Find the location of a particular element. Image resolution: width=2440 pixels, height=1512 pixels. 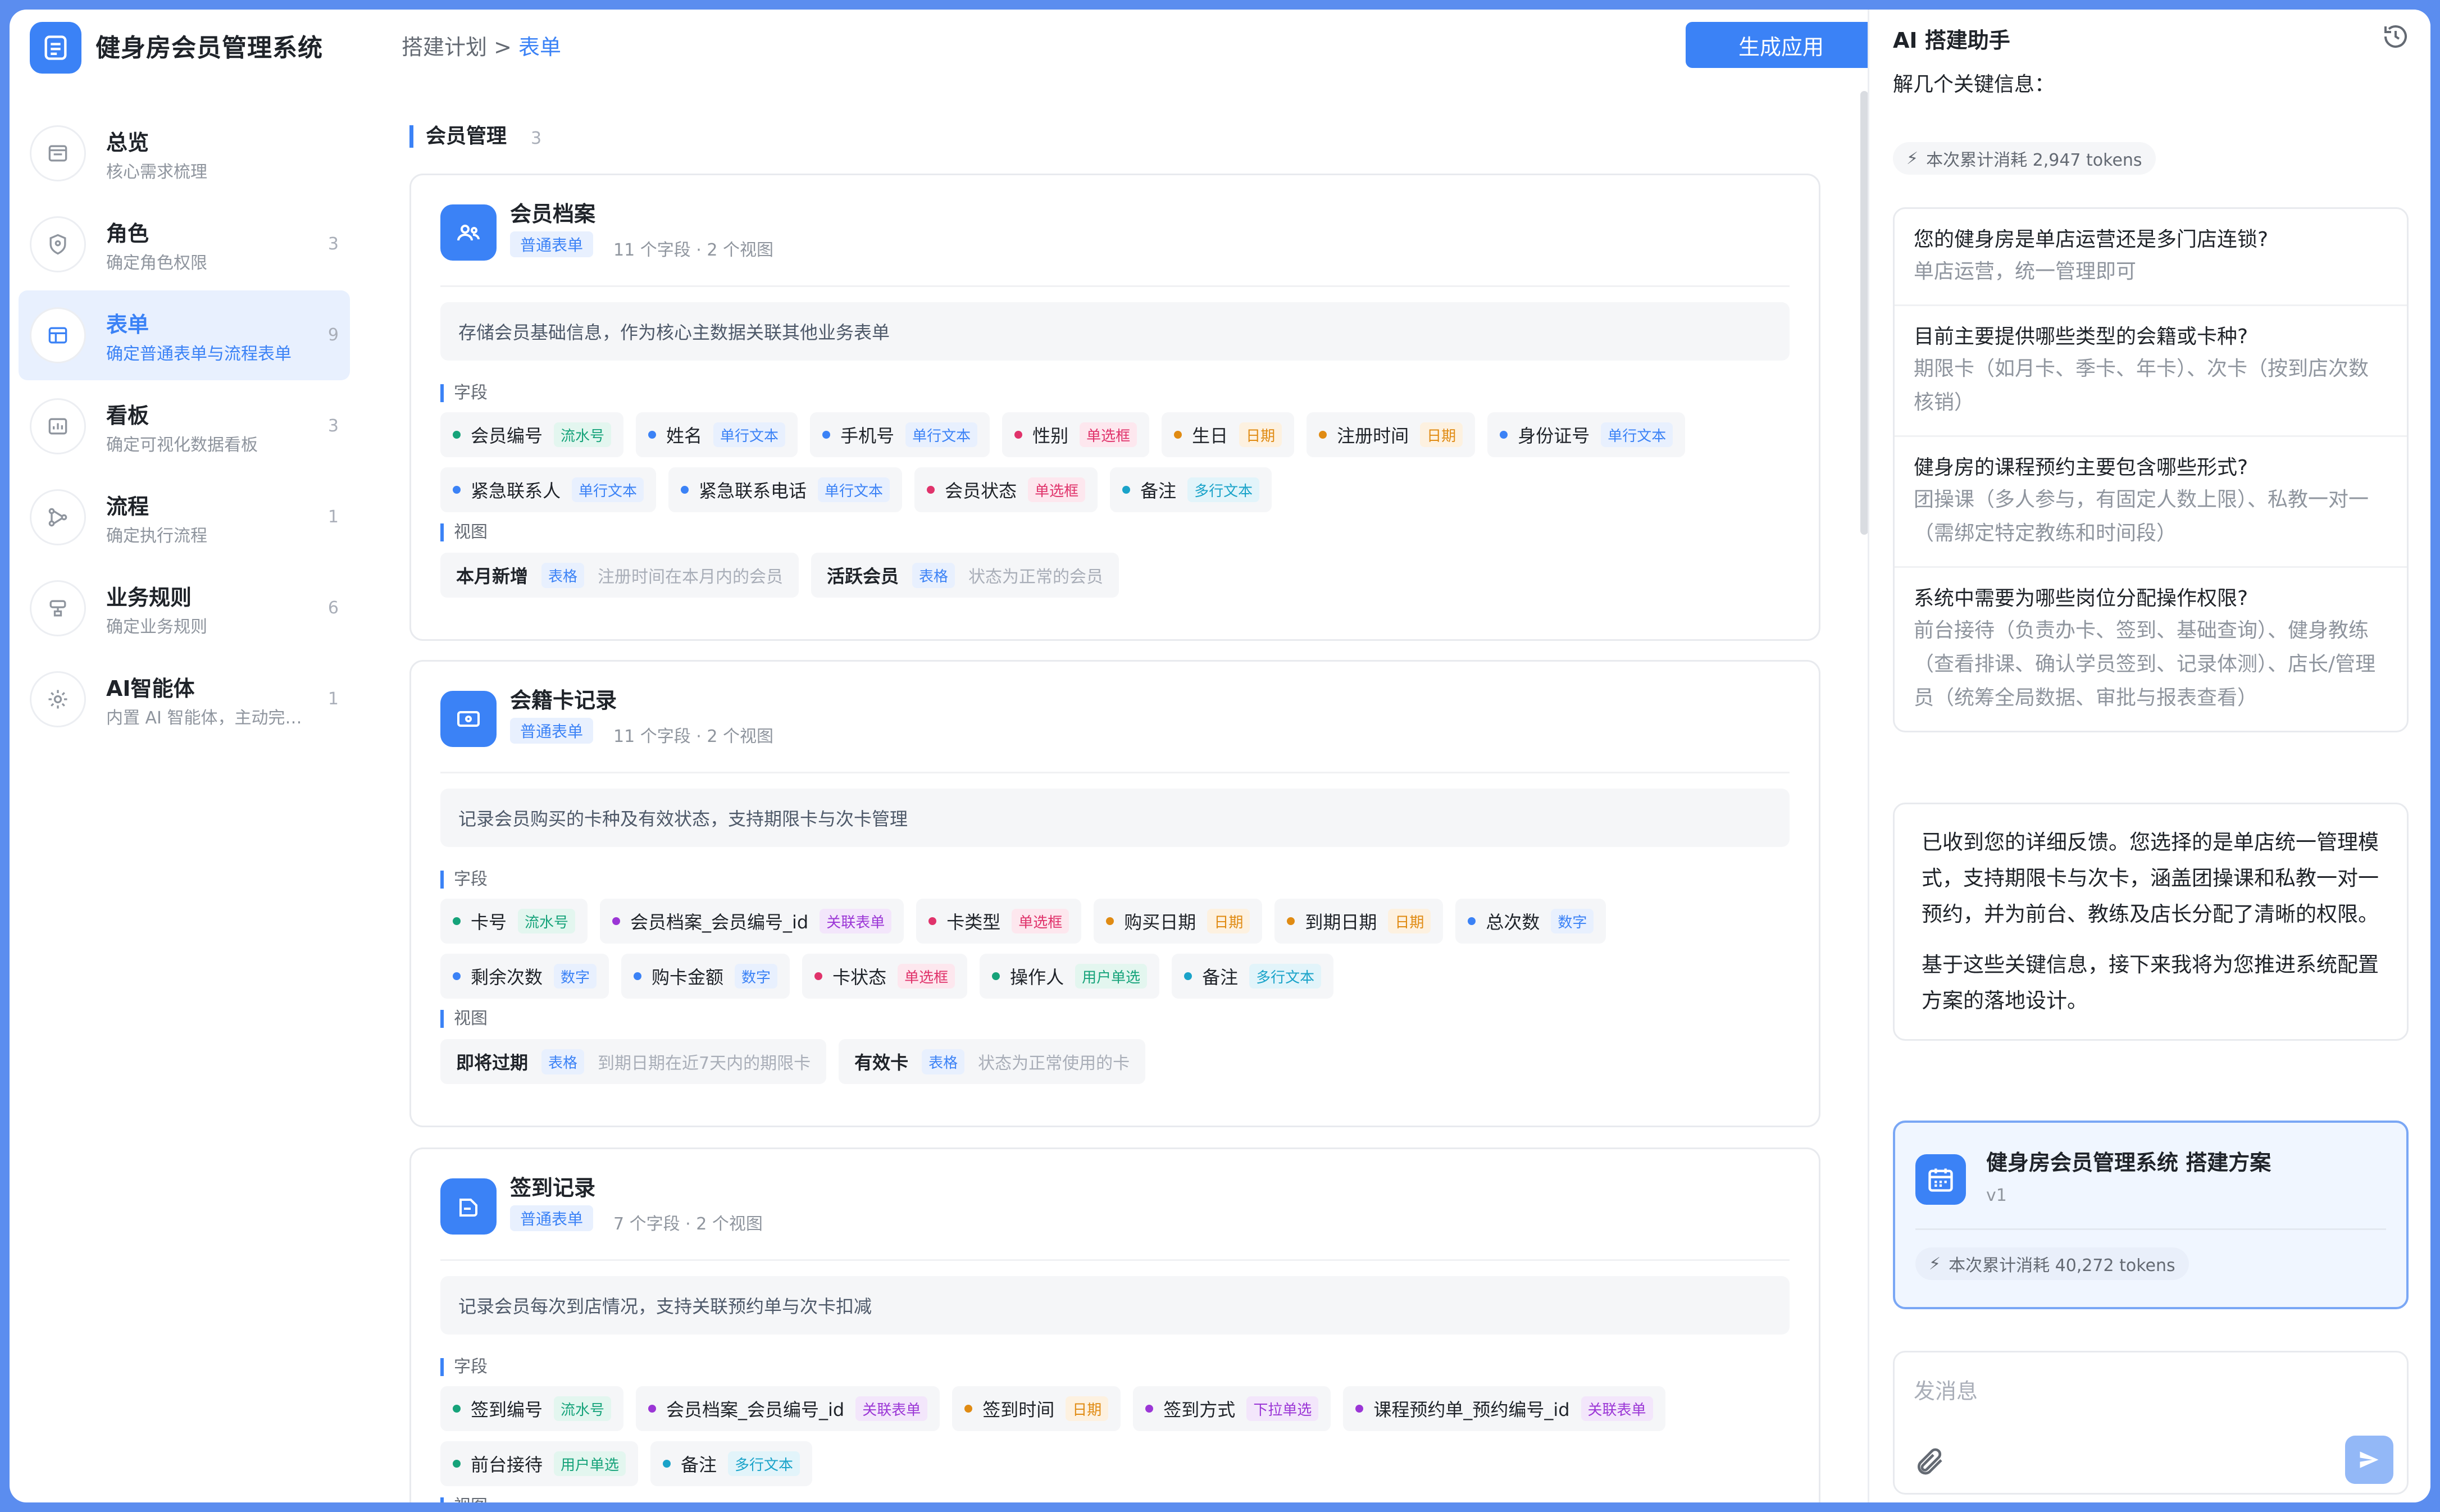

sidebar-item-count: 1 is located at coordinates (333, 699).